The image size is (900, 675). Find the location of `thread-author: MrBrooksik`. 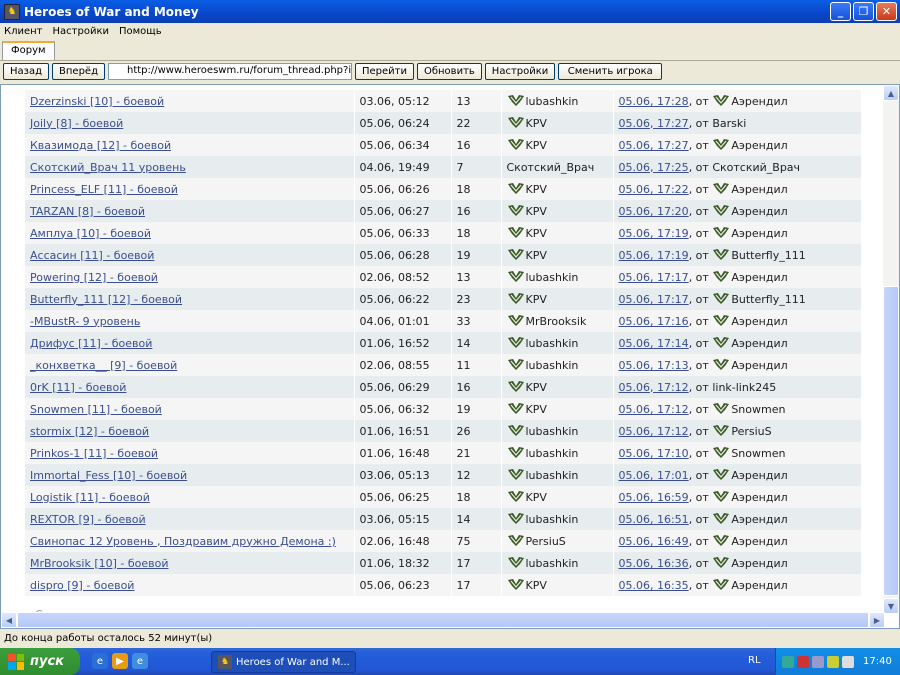

thread-author: MrBrooksik is located at coordinates (556, 321).